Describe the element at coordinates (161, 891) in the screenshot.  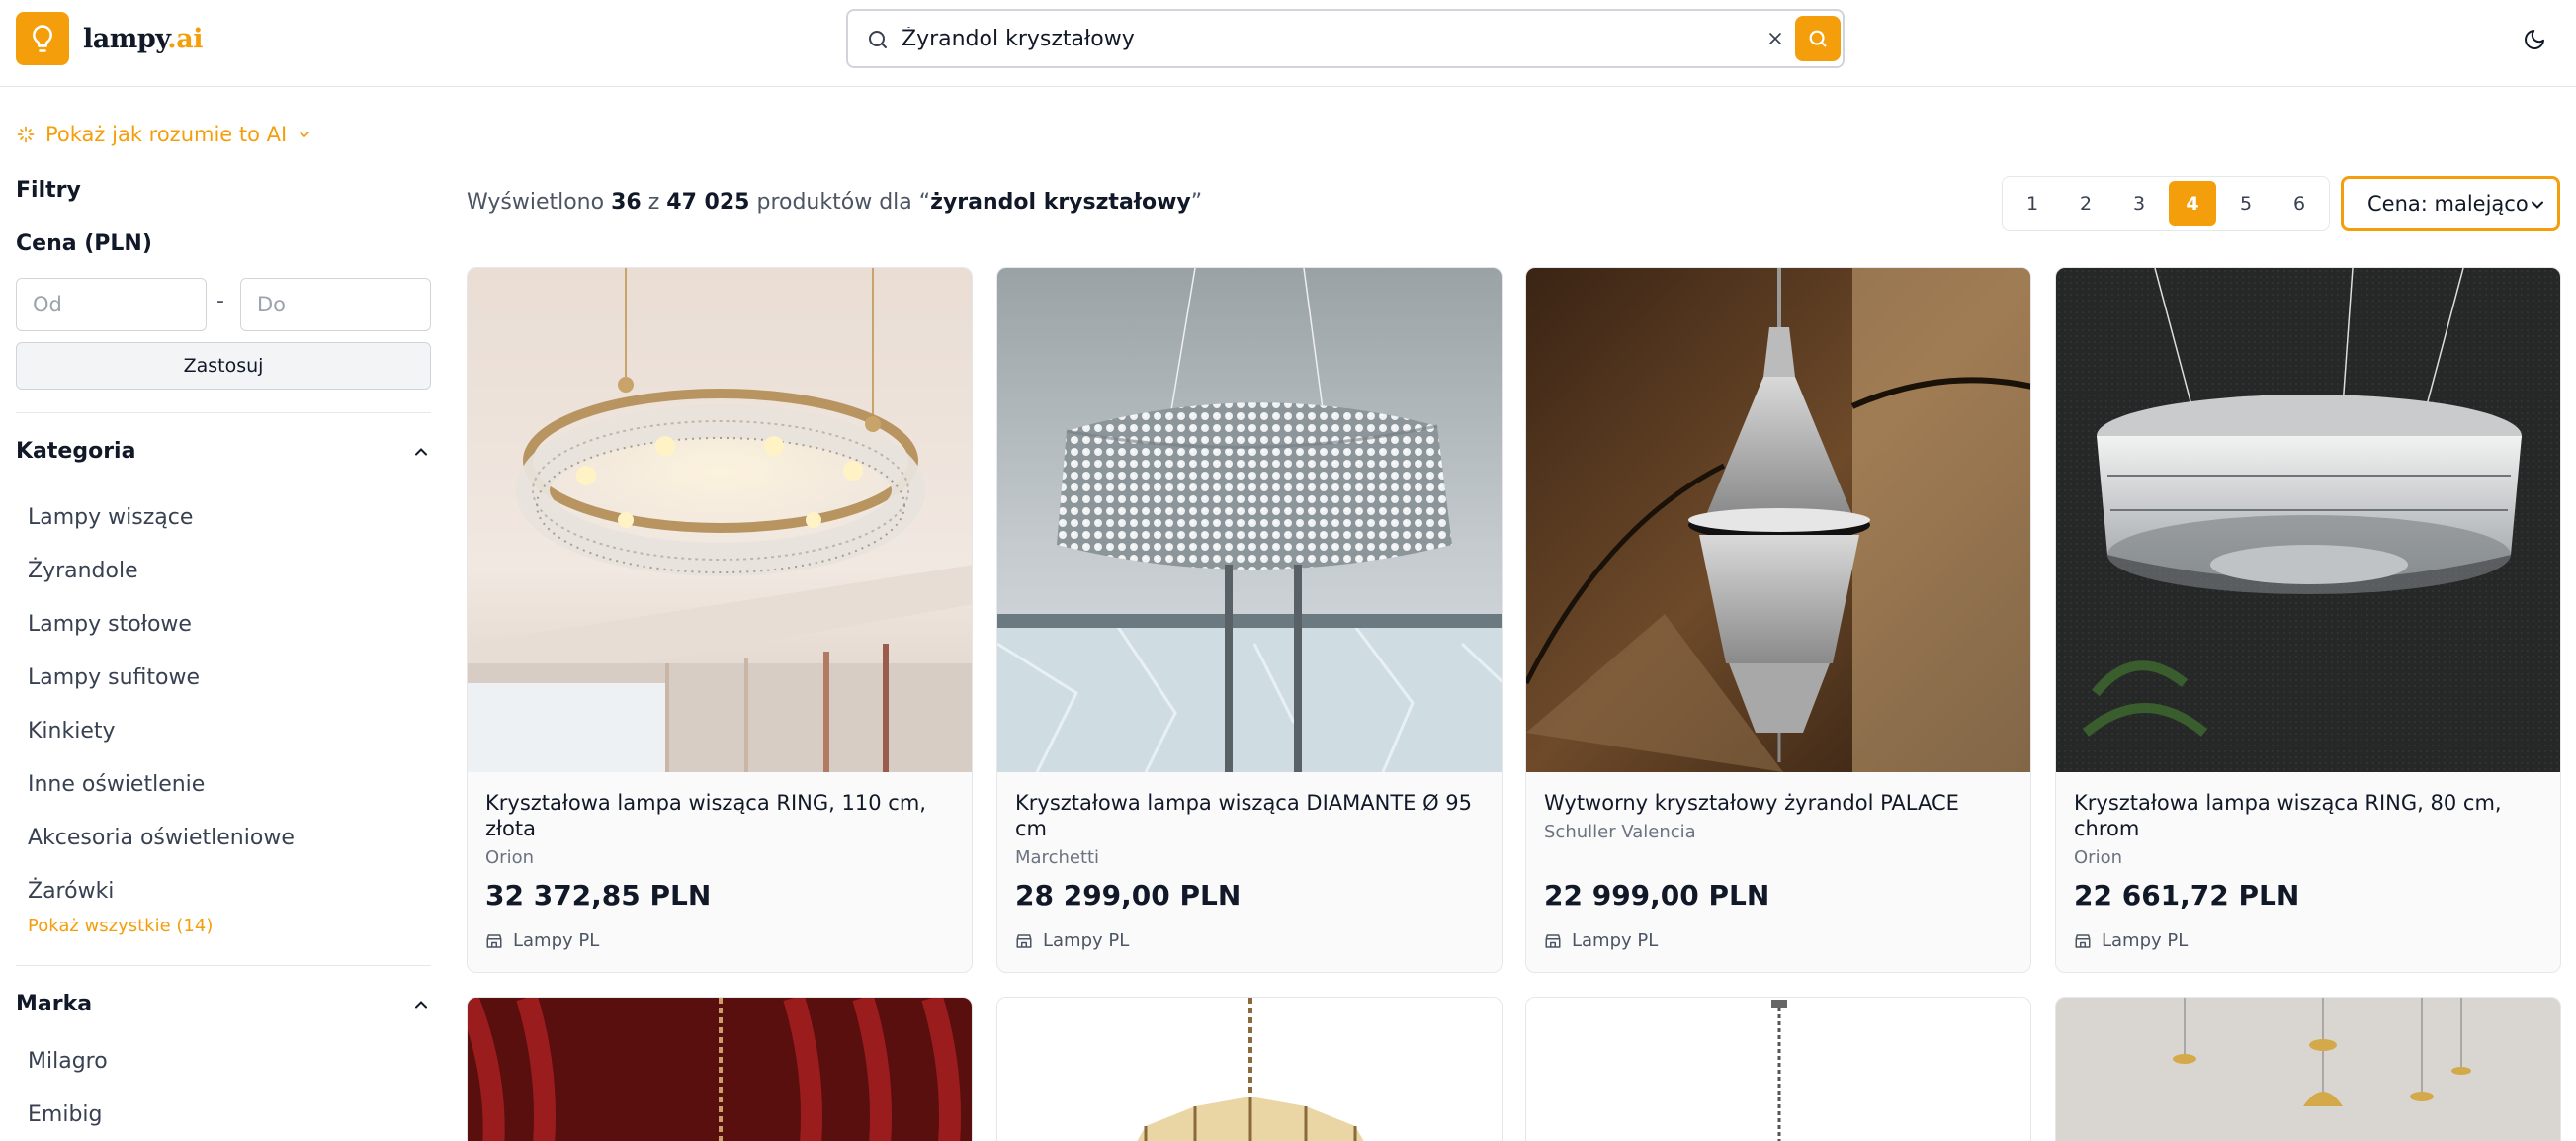
I see `category-item-zarowki: Żarówki` at that location.